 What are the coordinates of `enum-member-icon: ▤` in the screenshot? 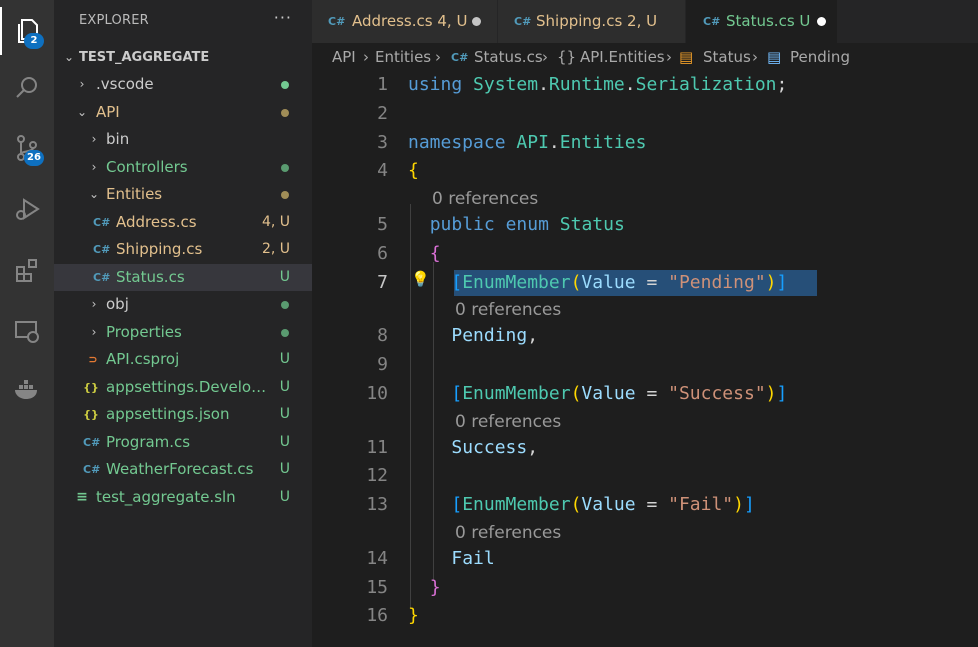 It's located at (774, 57).